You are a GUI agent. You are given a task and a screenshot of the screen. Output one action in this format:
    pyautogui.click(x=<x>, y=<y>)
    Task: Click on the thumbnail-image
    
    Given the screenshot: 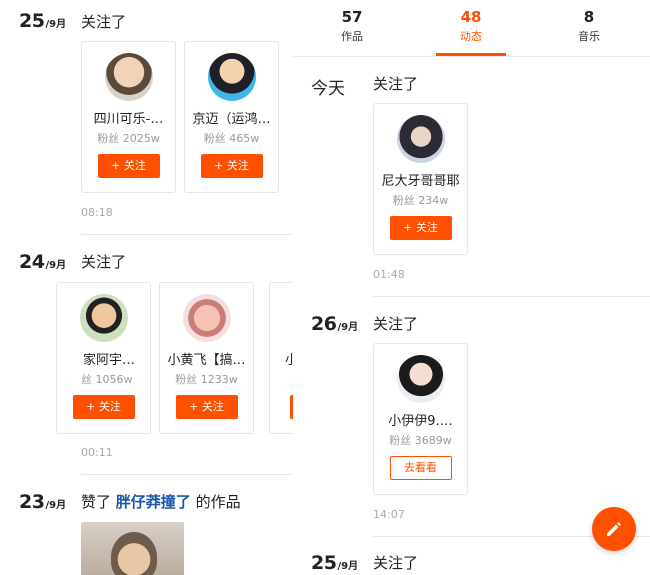 What is the action you would take?
    pyautogui.click(x=134, y=553)
    